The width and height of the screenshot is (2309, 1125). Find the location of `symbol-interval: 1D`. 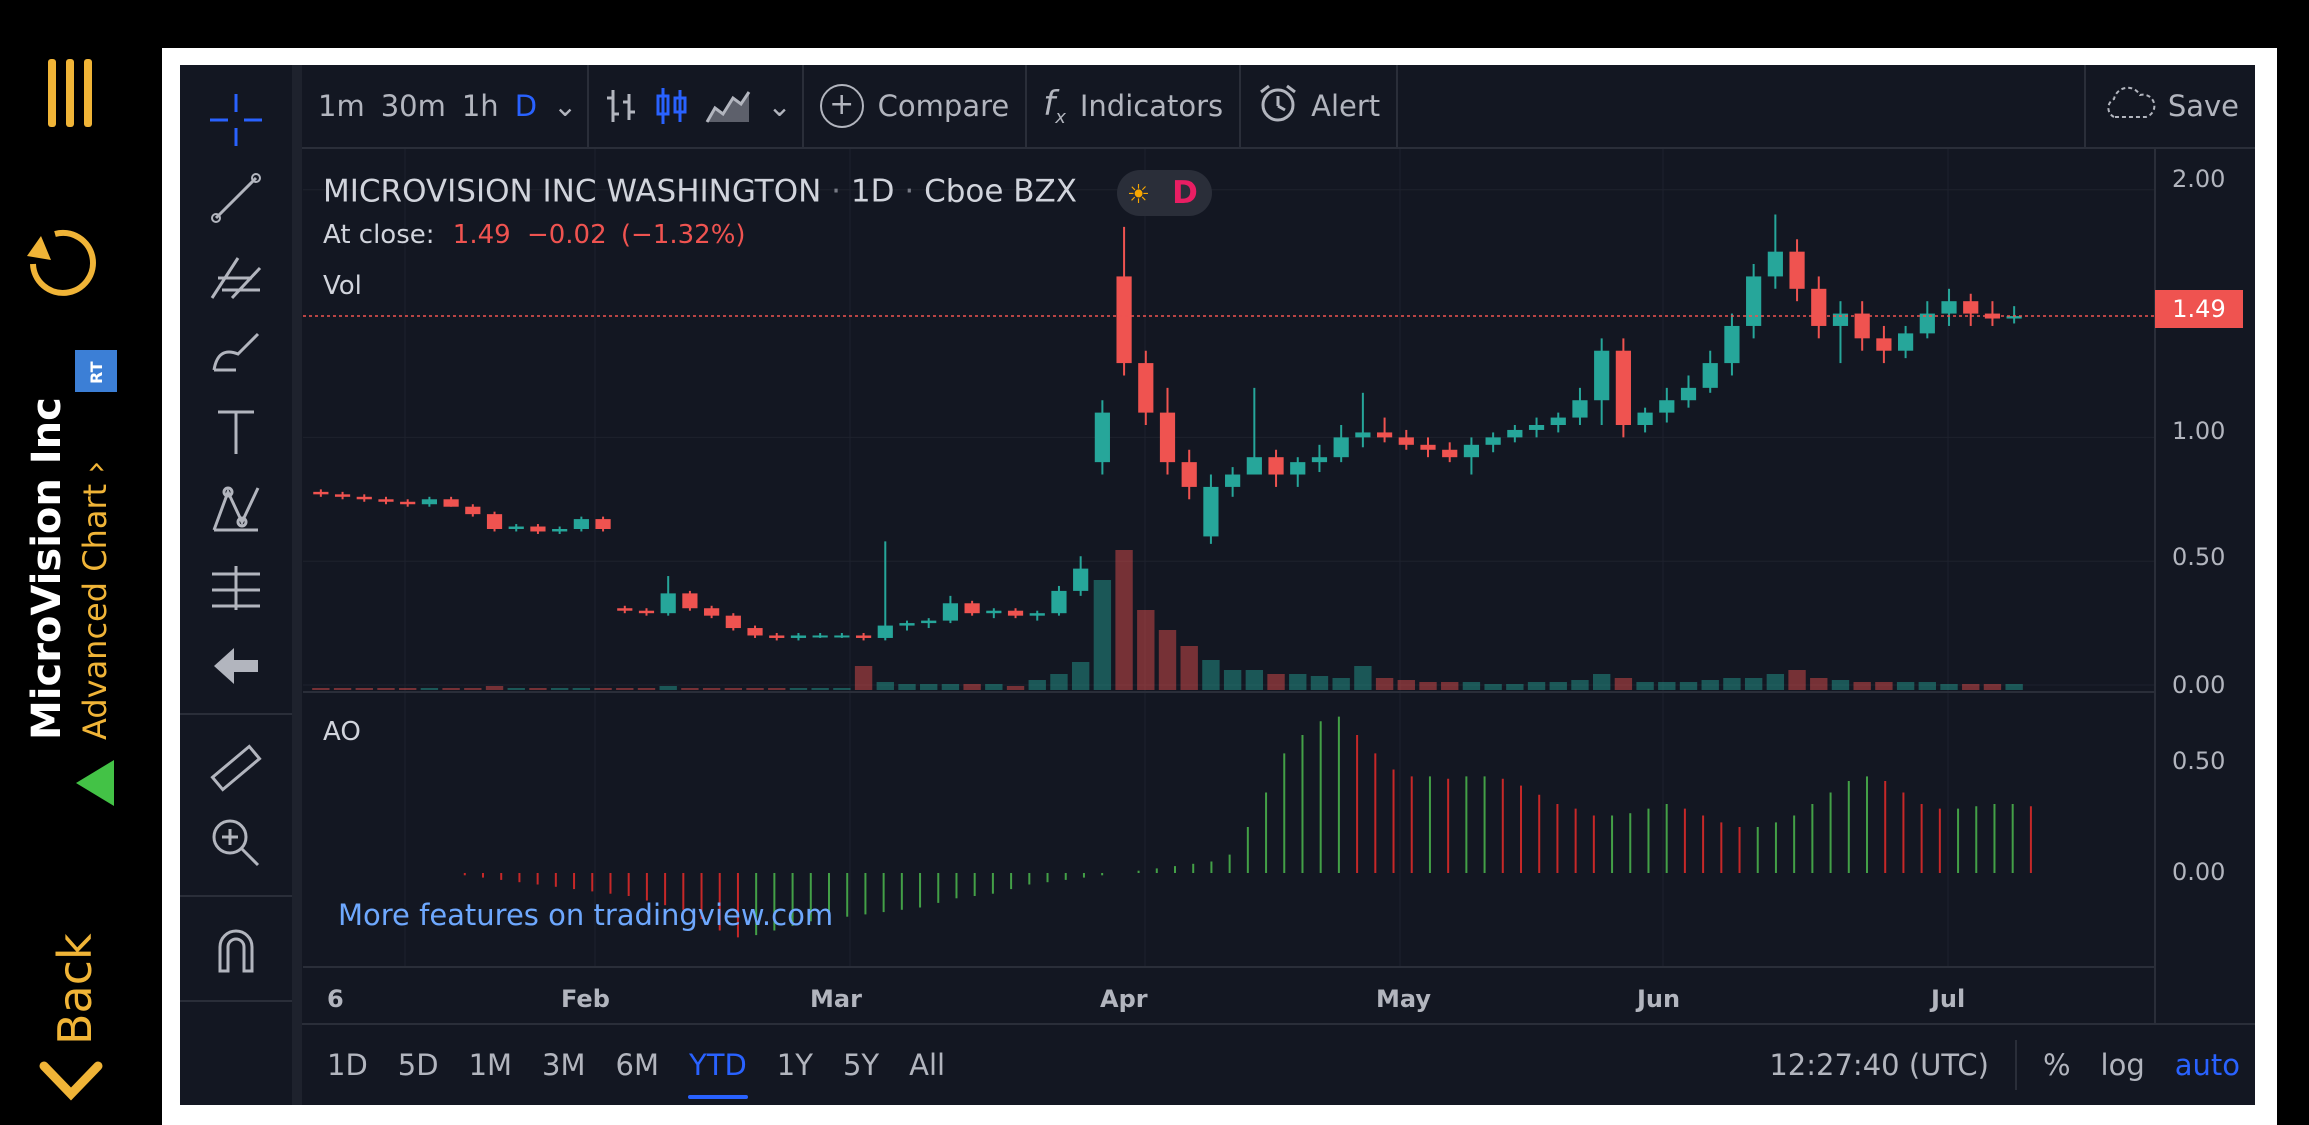

symbol-interval: 1D is located at coordinates (872, 191).